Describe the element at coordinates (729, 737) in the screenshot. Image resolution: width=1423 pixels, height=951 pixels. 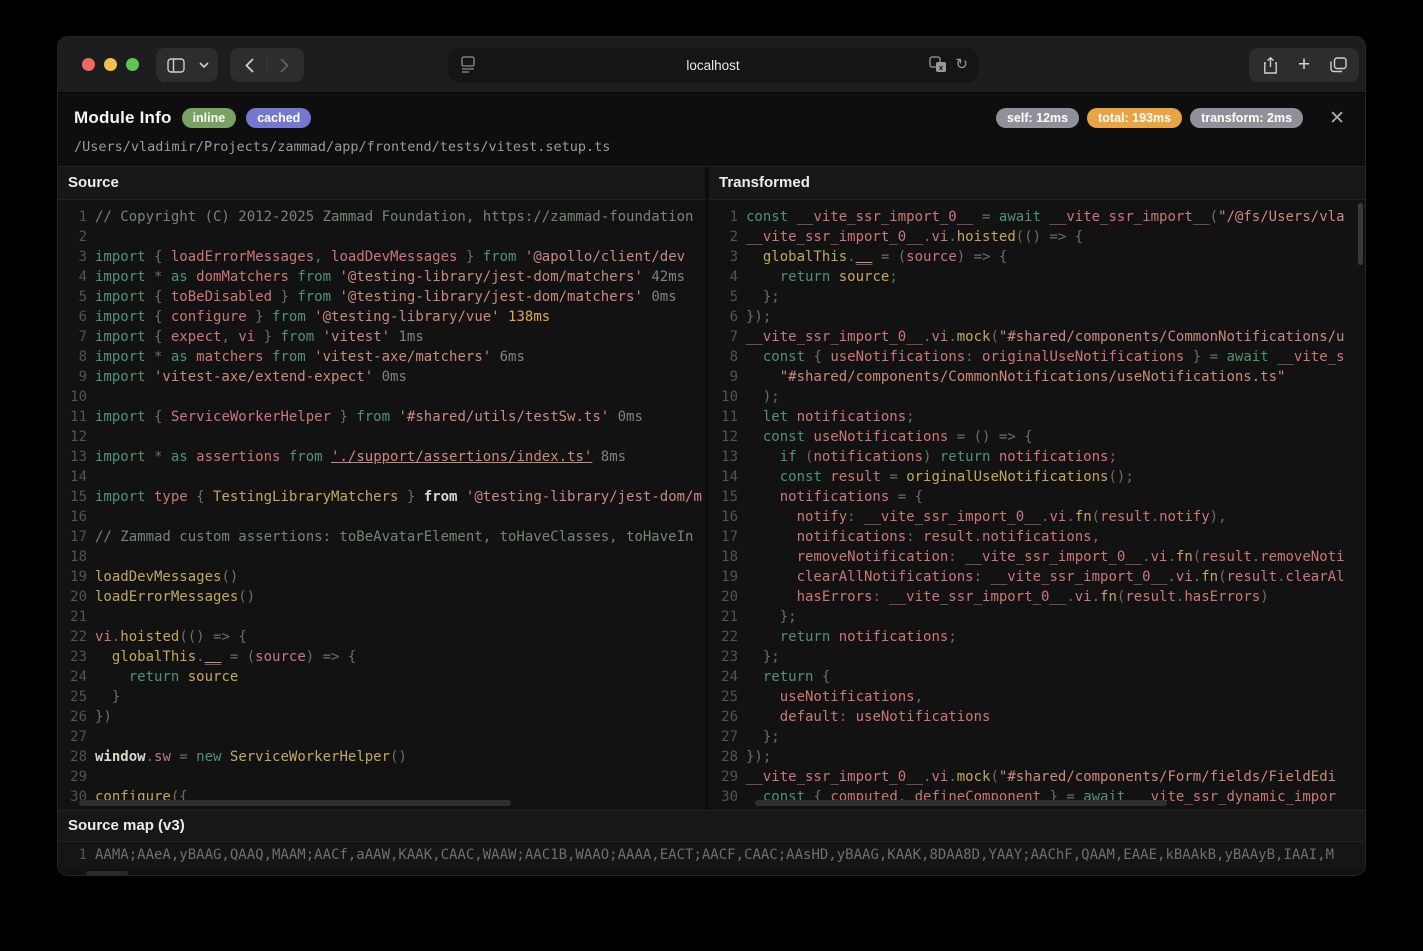
I see `line-number: 27` at that location.